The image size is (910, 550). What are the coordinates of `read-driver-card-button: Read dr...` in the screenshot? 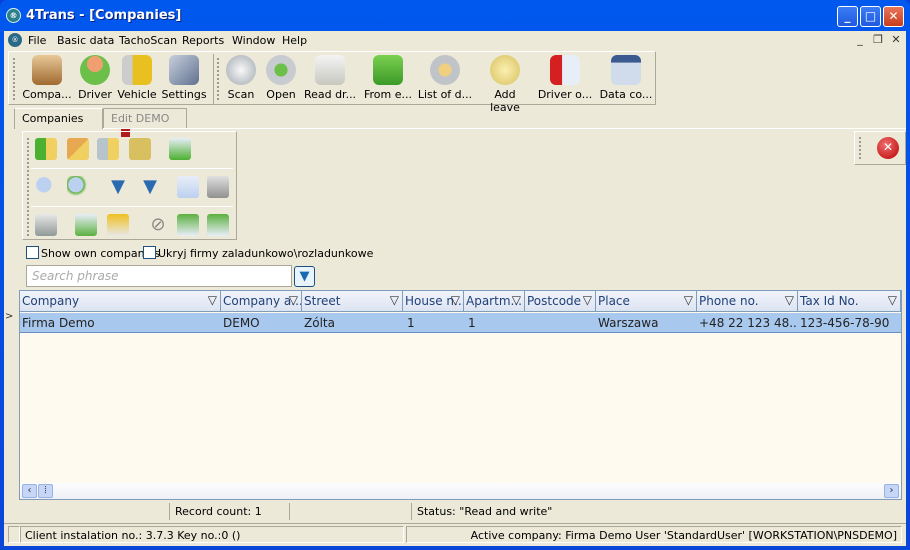 It's located at (330, 78).